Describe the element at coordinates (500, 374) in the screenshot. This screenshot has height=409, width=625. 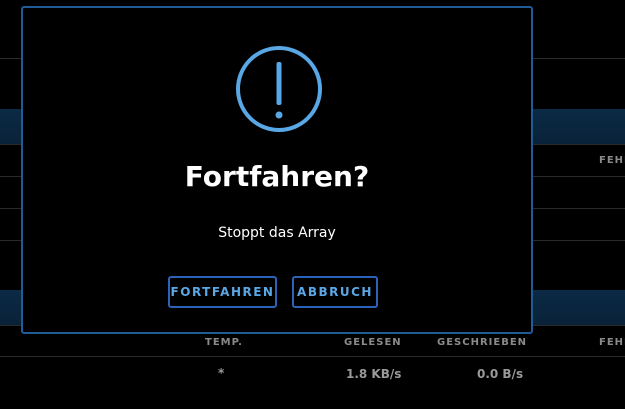
I see `cell-written: 0.0 B/s` at that location.